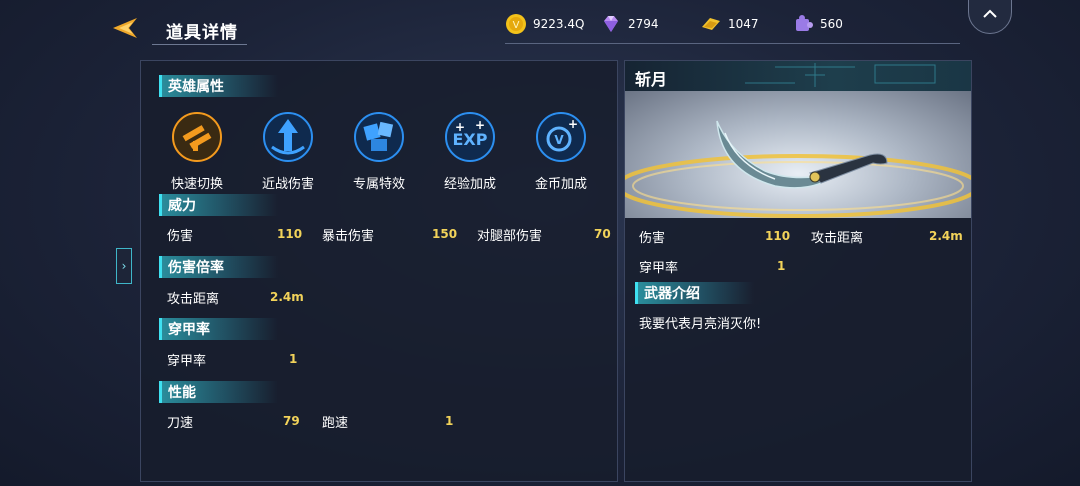  I want to click on ability-exp-bonus: EXP + + 经验加成, so click(470, 151).